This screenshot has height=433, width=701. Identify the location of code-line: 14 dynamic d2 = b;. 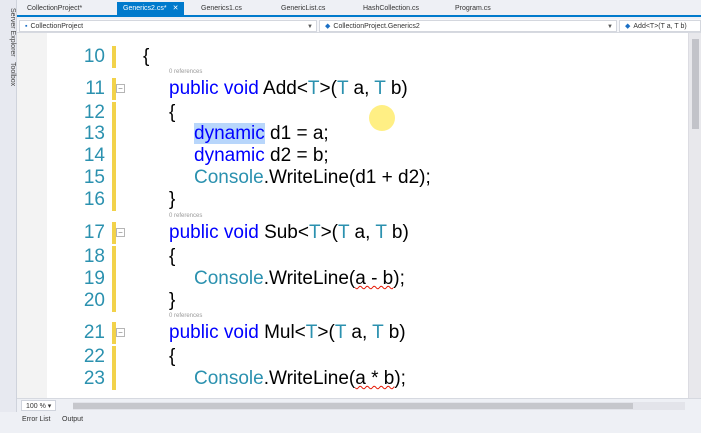
(359, 156).